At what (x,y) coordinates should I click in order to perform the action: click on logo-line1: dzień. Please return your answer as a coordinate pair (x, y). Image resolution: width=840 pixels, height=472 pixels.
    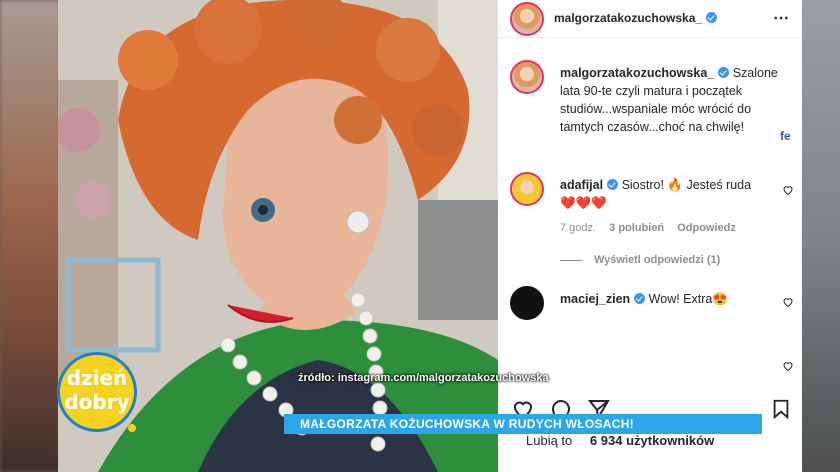
    Looking at the image, I should click on (97, 378).